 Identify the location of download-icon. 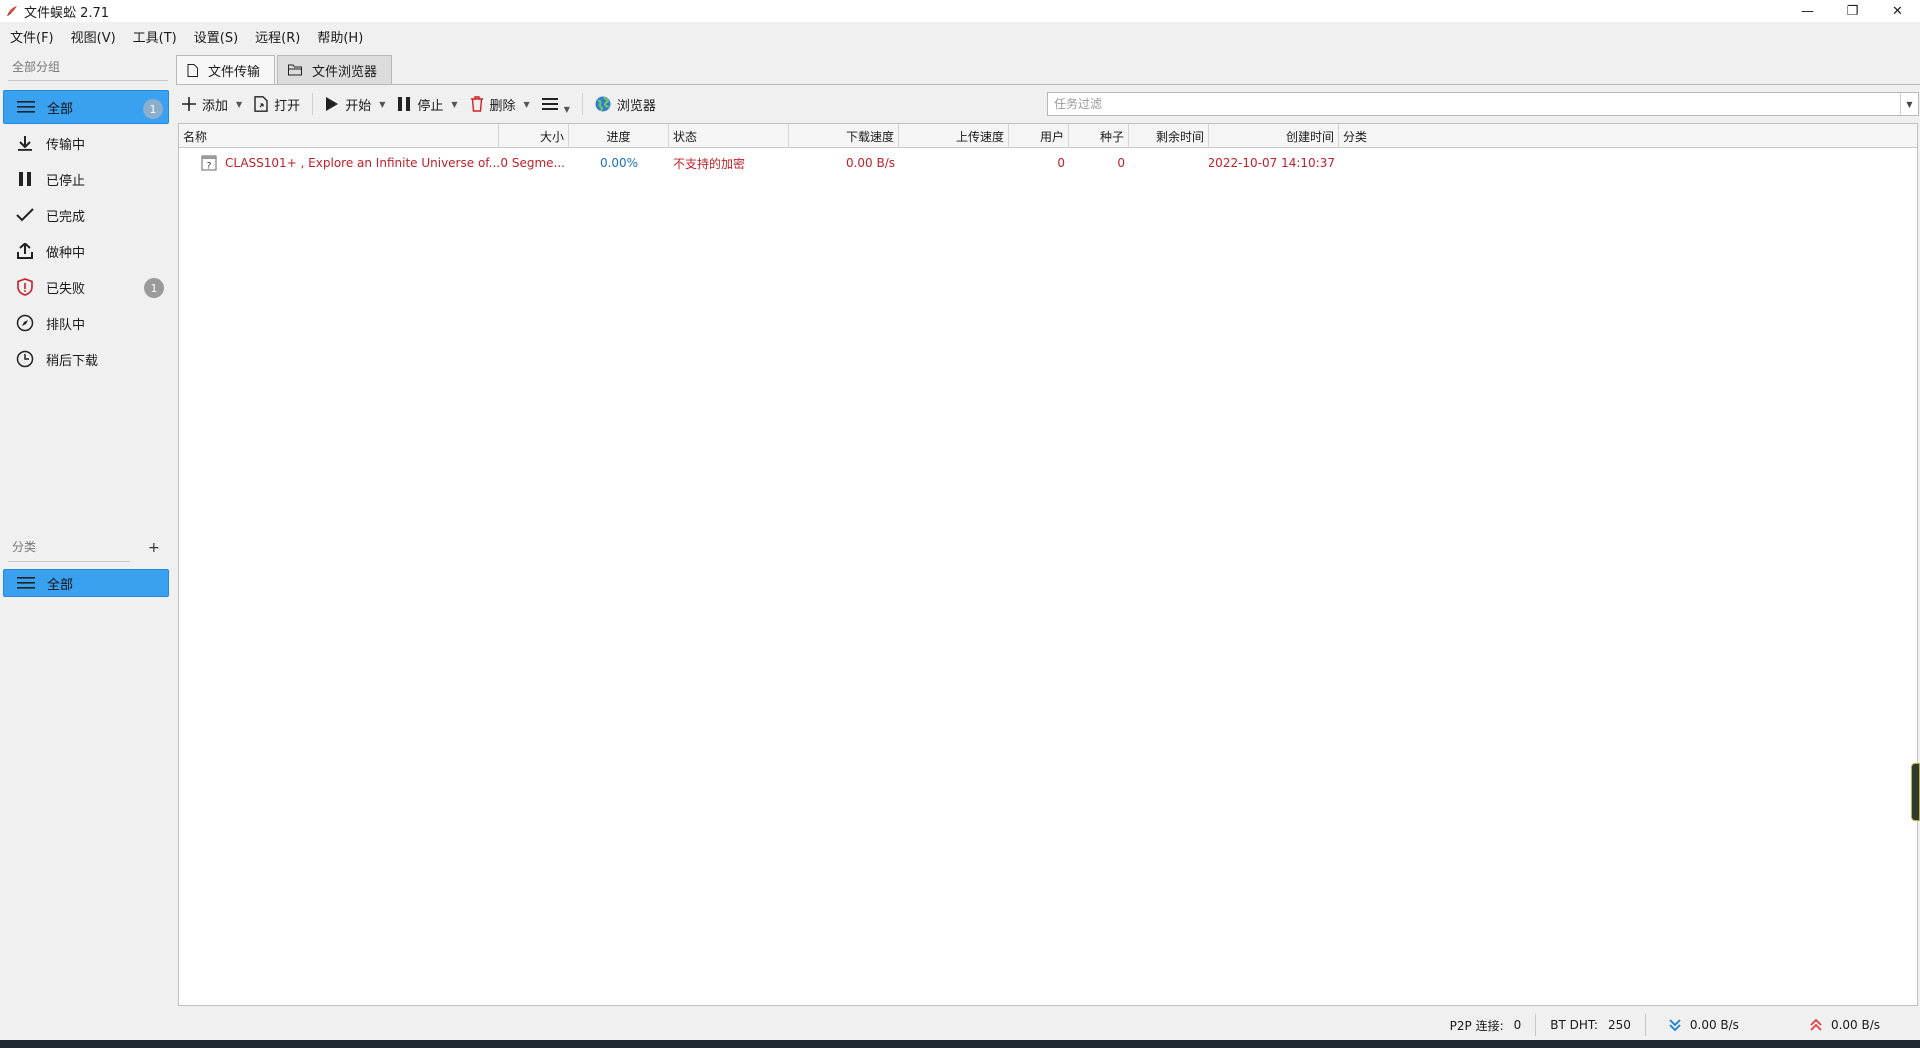
(25, 143).